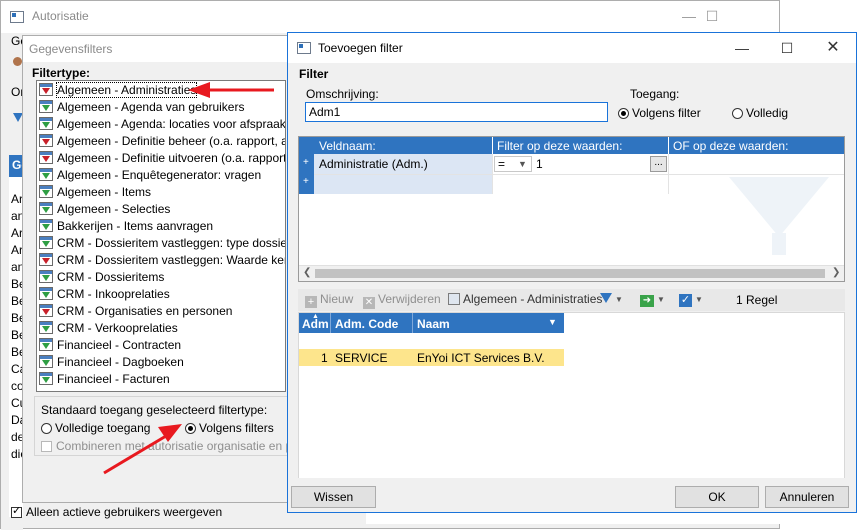 The height and width of the screenshot is (530, 859). Describe the element at coordinates (142, 449) in the screenshot. I see `arrow-to-volgens-filters` at that location.